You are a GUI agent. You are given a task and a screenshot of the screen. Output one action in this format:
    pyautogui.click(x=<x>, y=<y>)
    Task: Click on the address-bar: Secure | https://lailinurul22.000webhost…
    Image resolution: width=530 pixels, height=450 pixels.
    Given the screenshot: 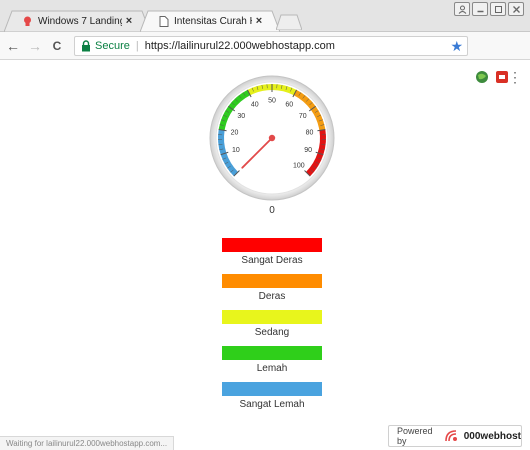 What is the action you would take?
    pyautogui.click(x=271, y=46)
    